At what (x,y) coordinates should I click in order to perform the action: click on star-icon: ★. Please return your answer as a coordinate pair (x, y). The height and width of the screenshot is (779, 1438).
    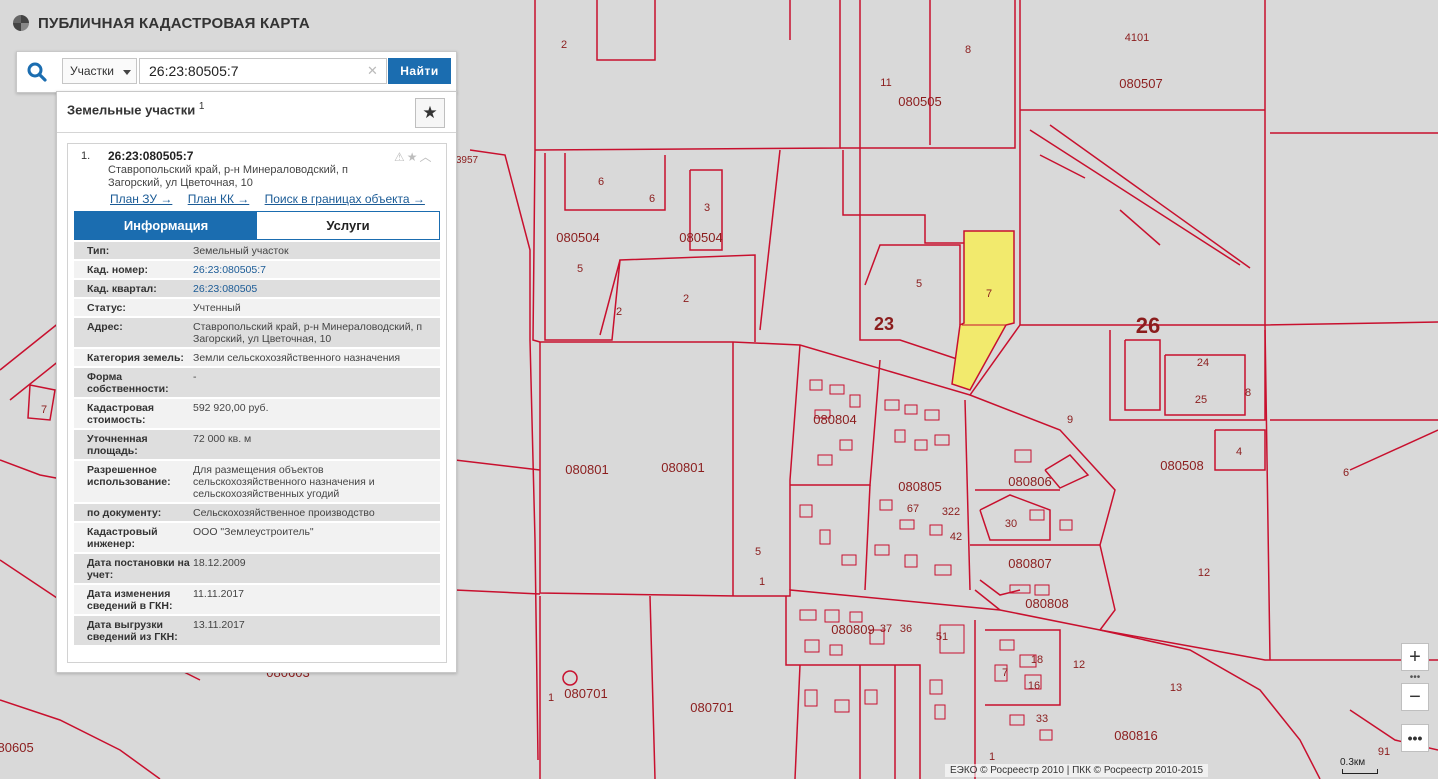
    Looking at the image, I should click on (413, 157).